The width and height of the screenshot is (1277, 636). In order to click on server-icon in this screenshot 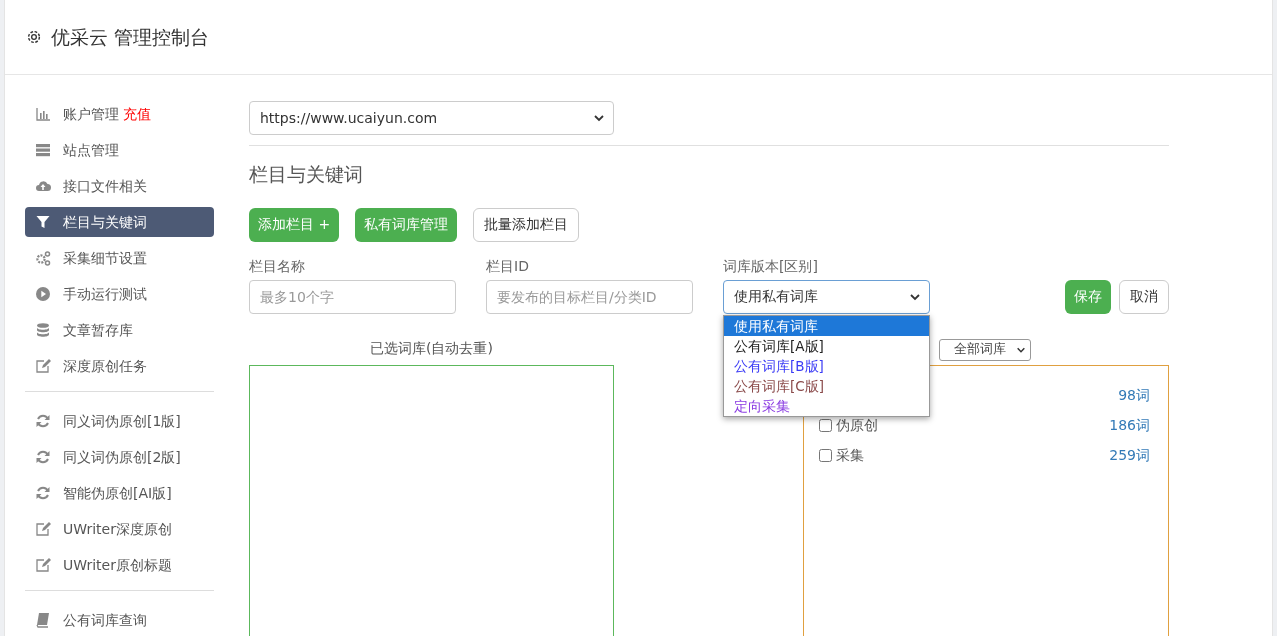, I will do `click(43, 150)`.